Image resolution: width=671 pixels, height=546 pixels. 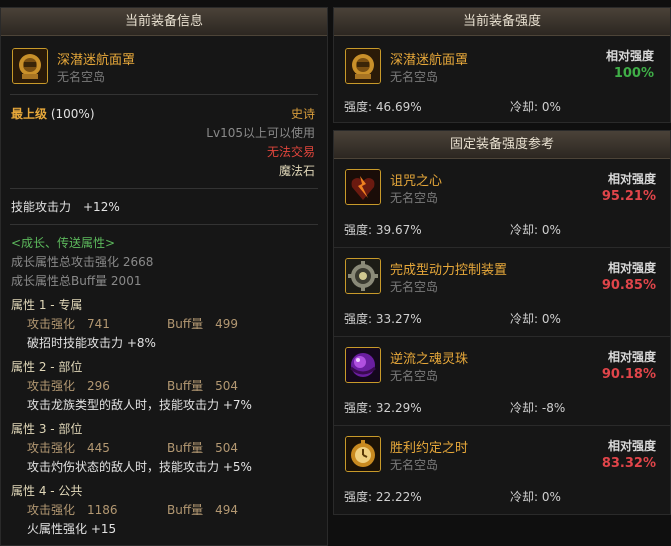 I want to click on growth-total-buff: 成长属性总Buff量 2001, so click(x=76, y=281).